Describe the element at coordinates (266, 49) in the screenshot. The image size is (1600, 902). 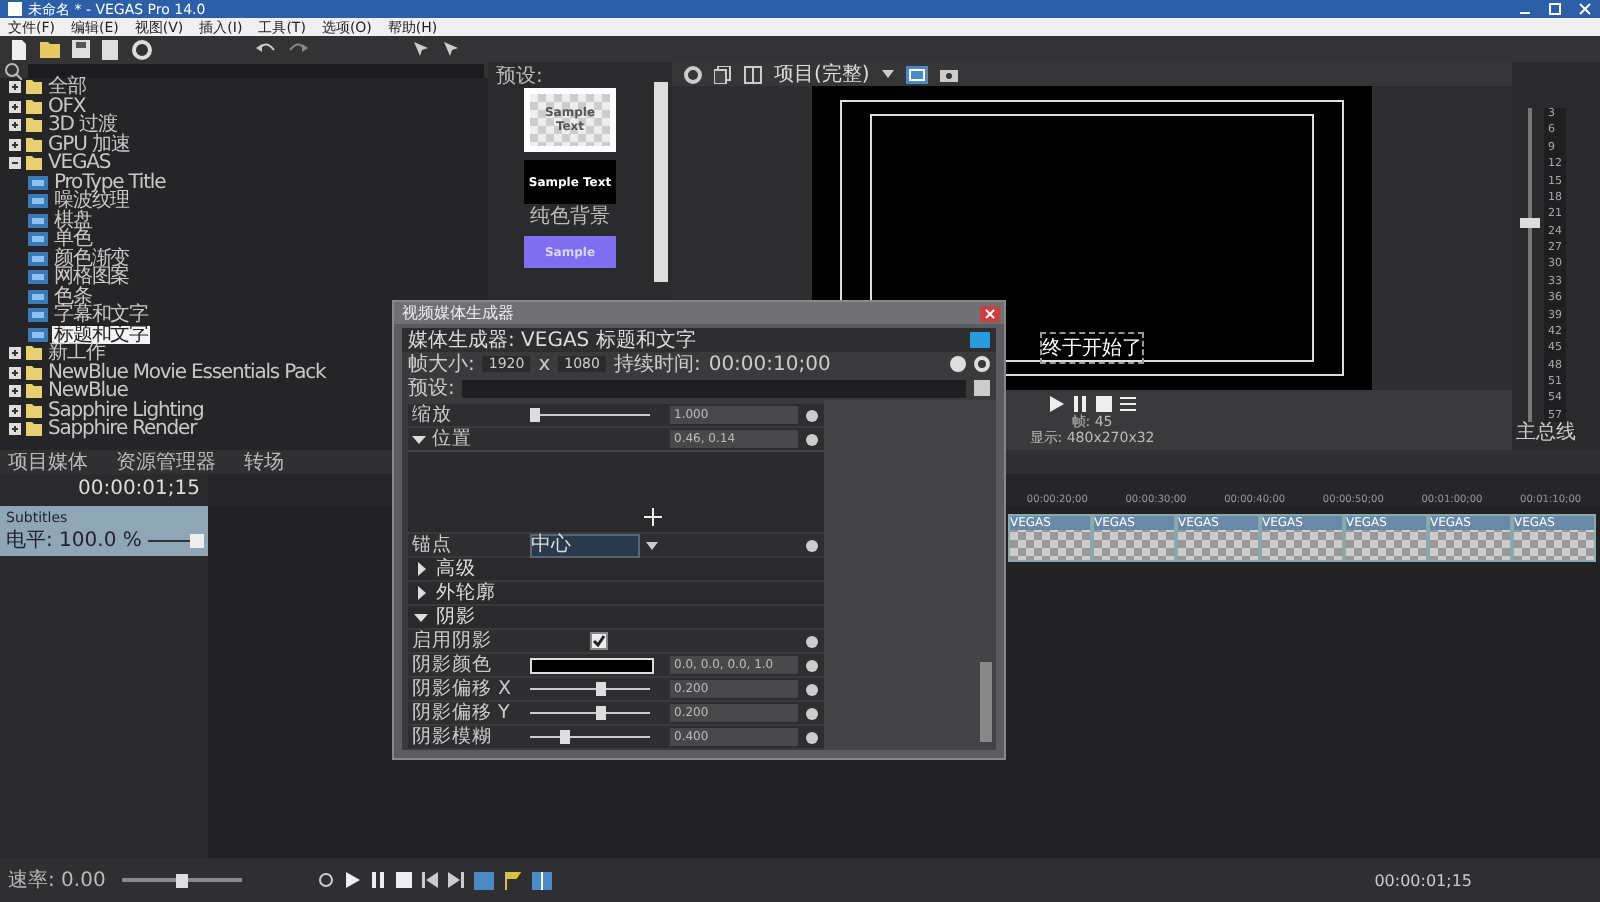
I see `undo-icon` at that location.